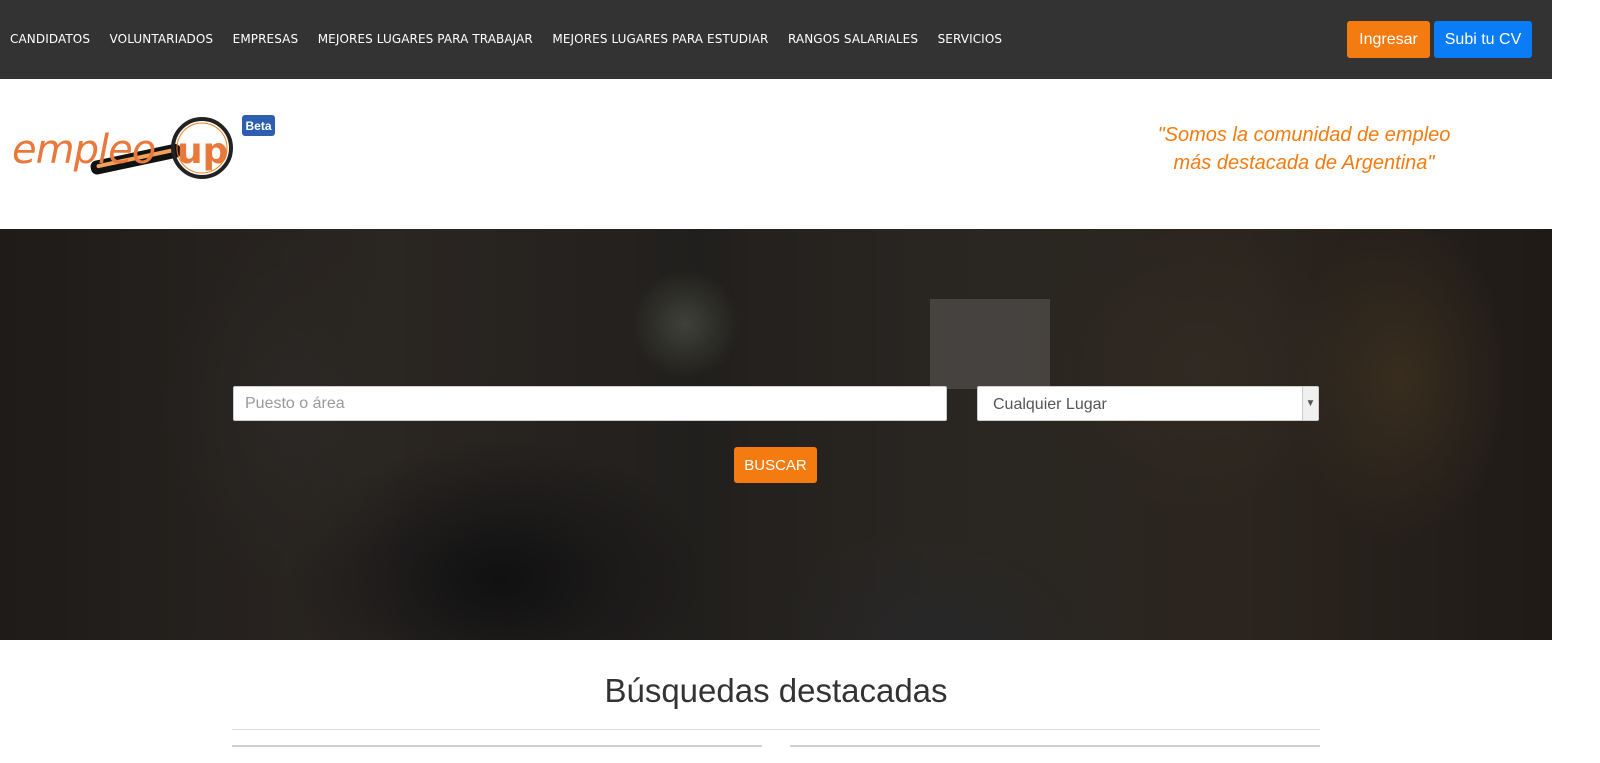 Image resolution: width=1600 pixels, height=763 pixels. I want to click on nav-servicios: SERVICIOS, so click(970, 39).